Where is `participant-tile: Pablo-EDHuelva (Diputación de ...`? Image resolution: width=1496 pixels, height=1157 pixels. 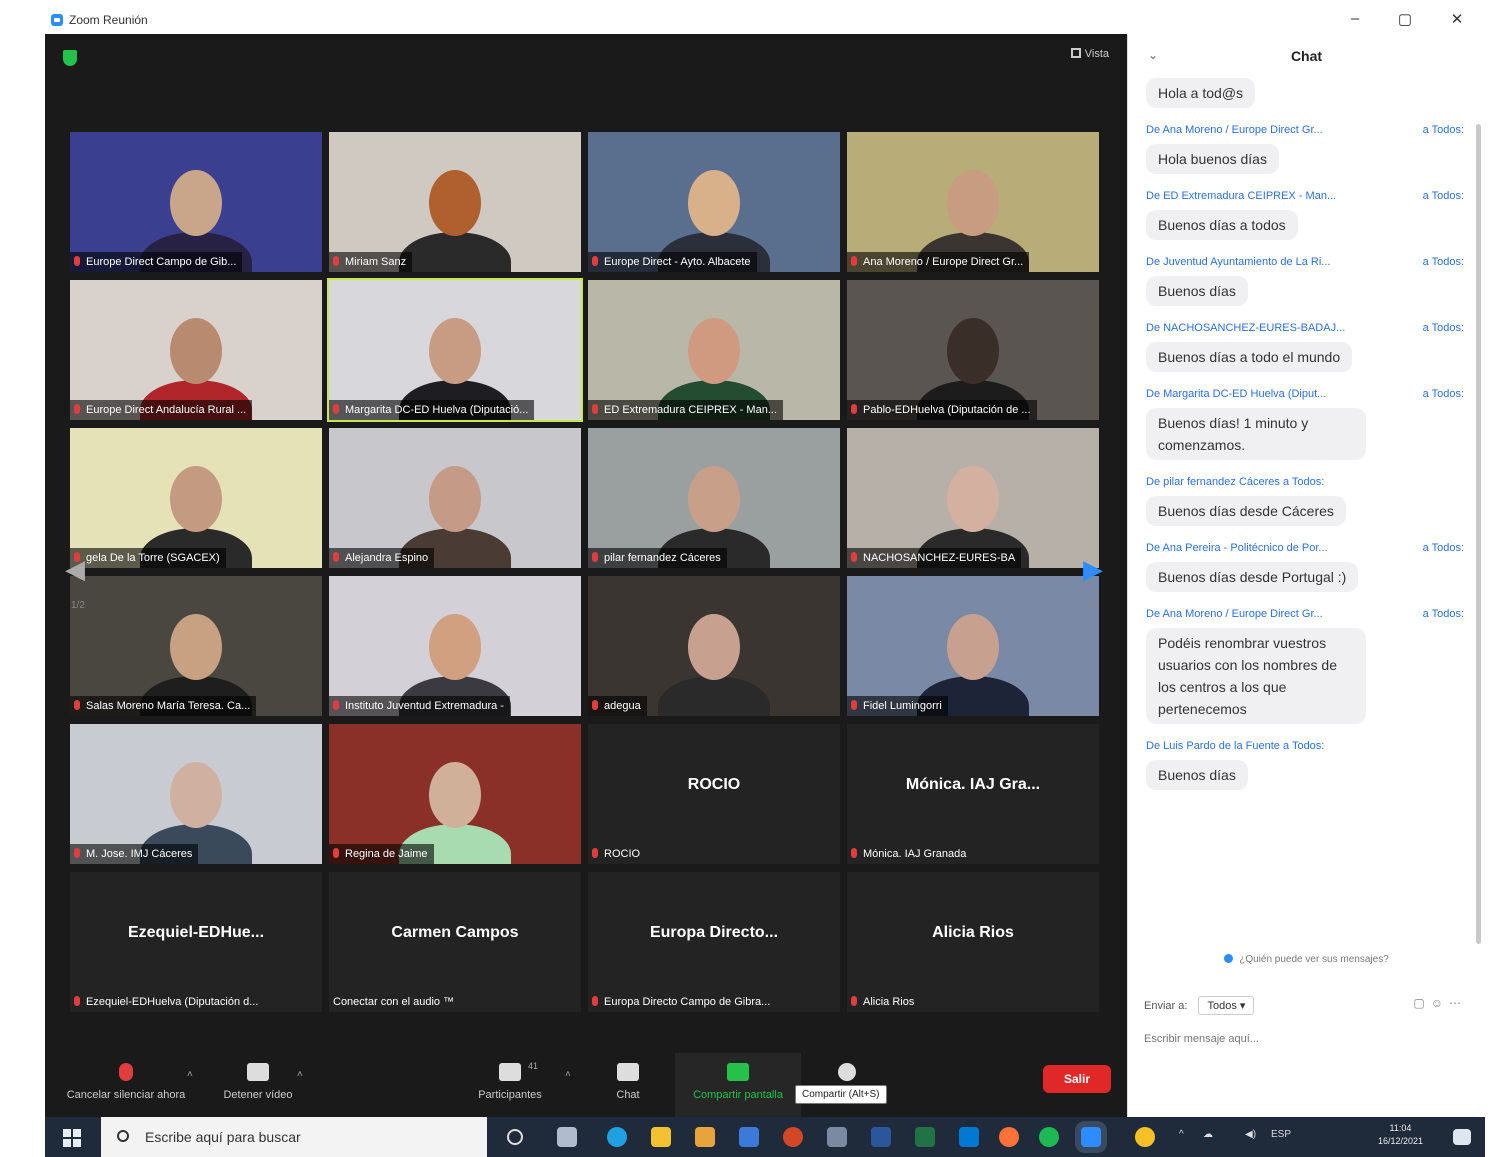
participant-tile: Pablo-EDHuelva (Diputación de ... is located at coordinates (973, 350).